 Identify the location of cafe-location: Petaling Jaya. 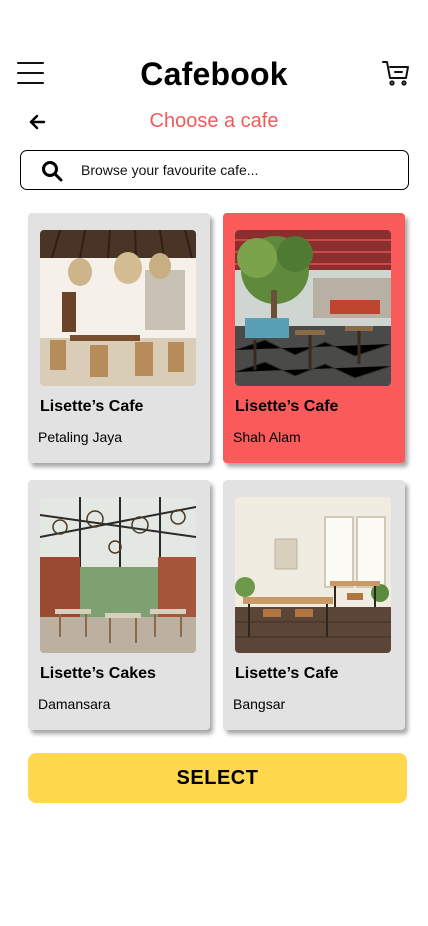
(80, 437).